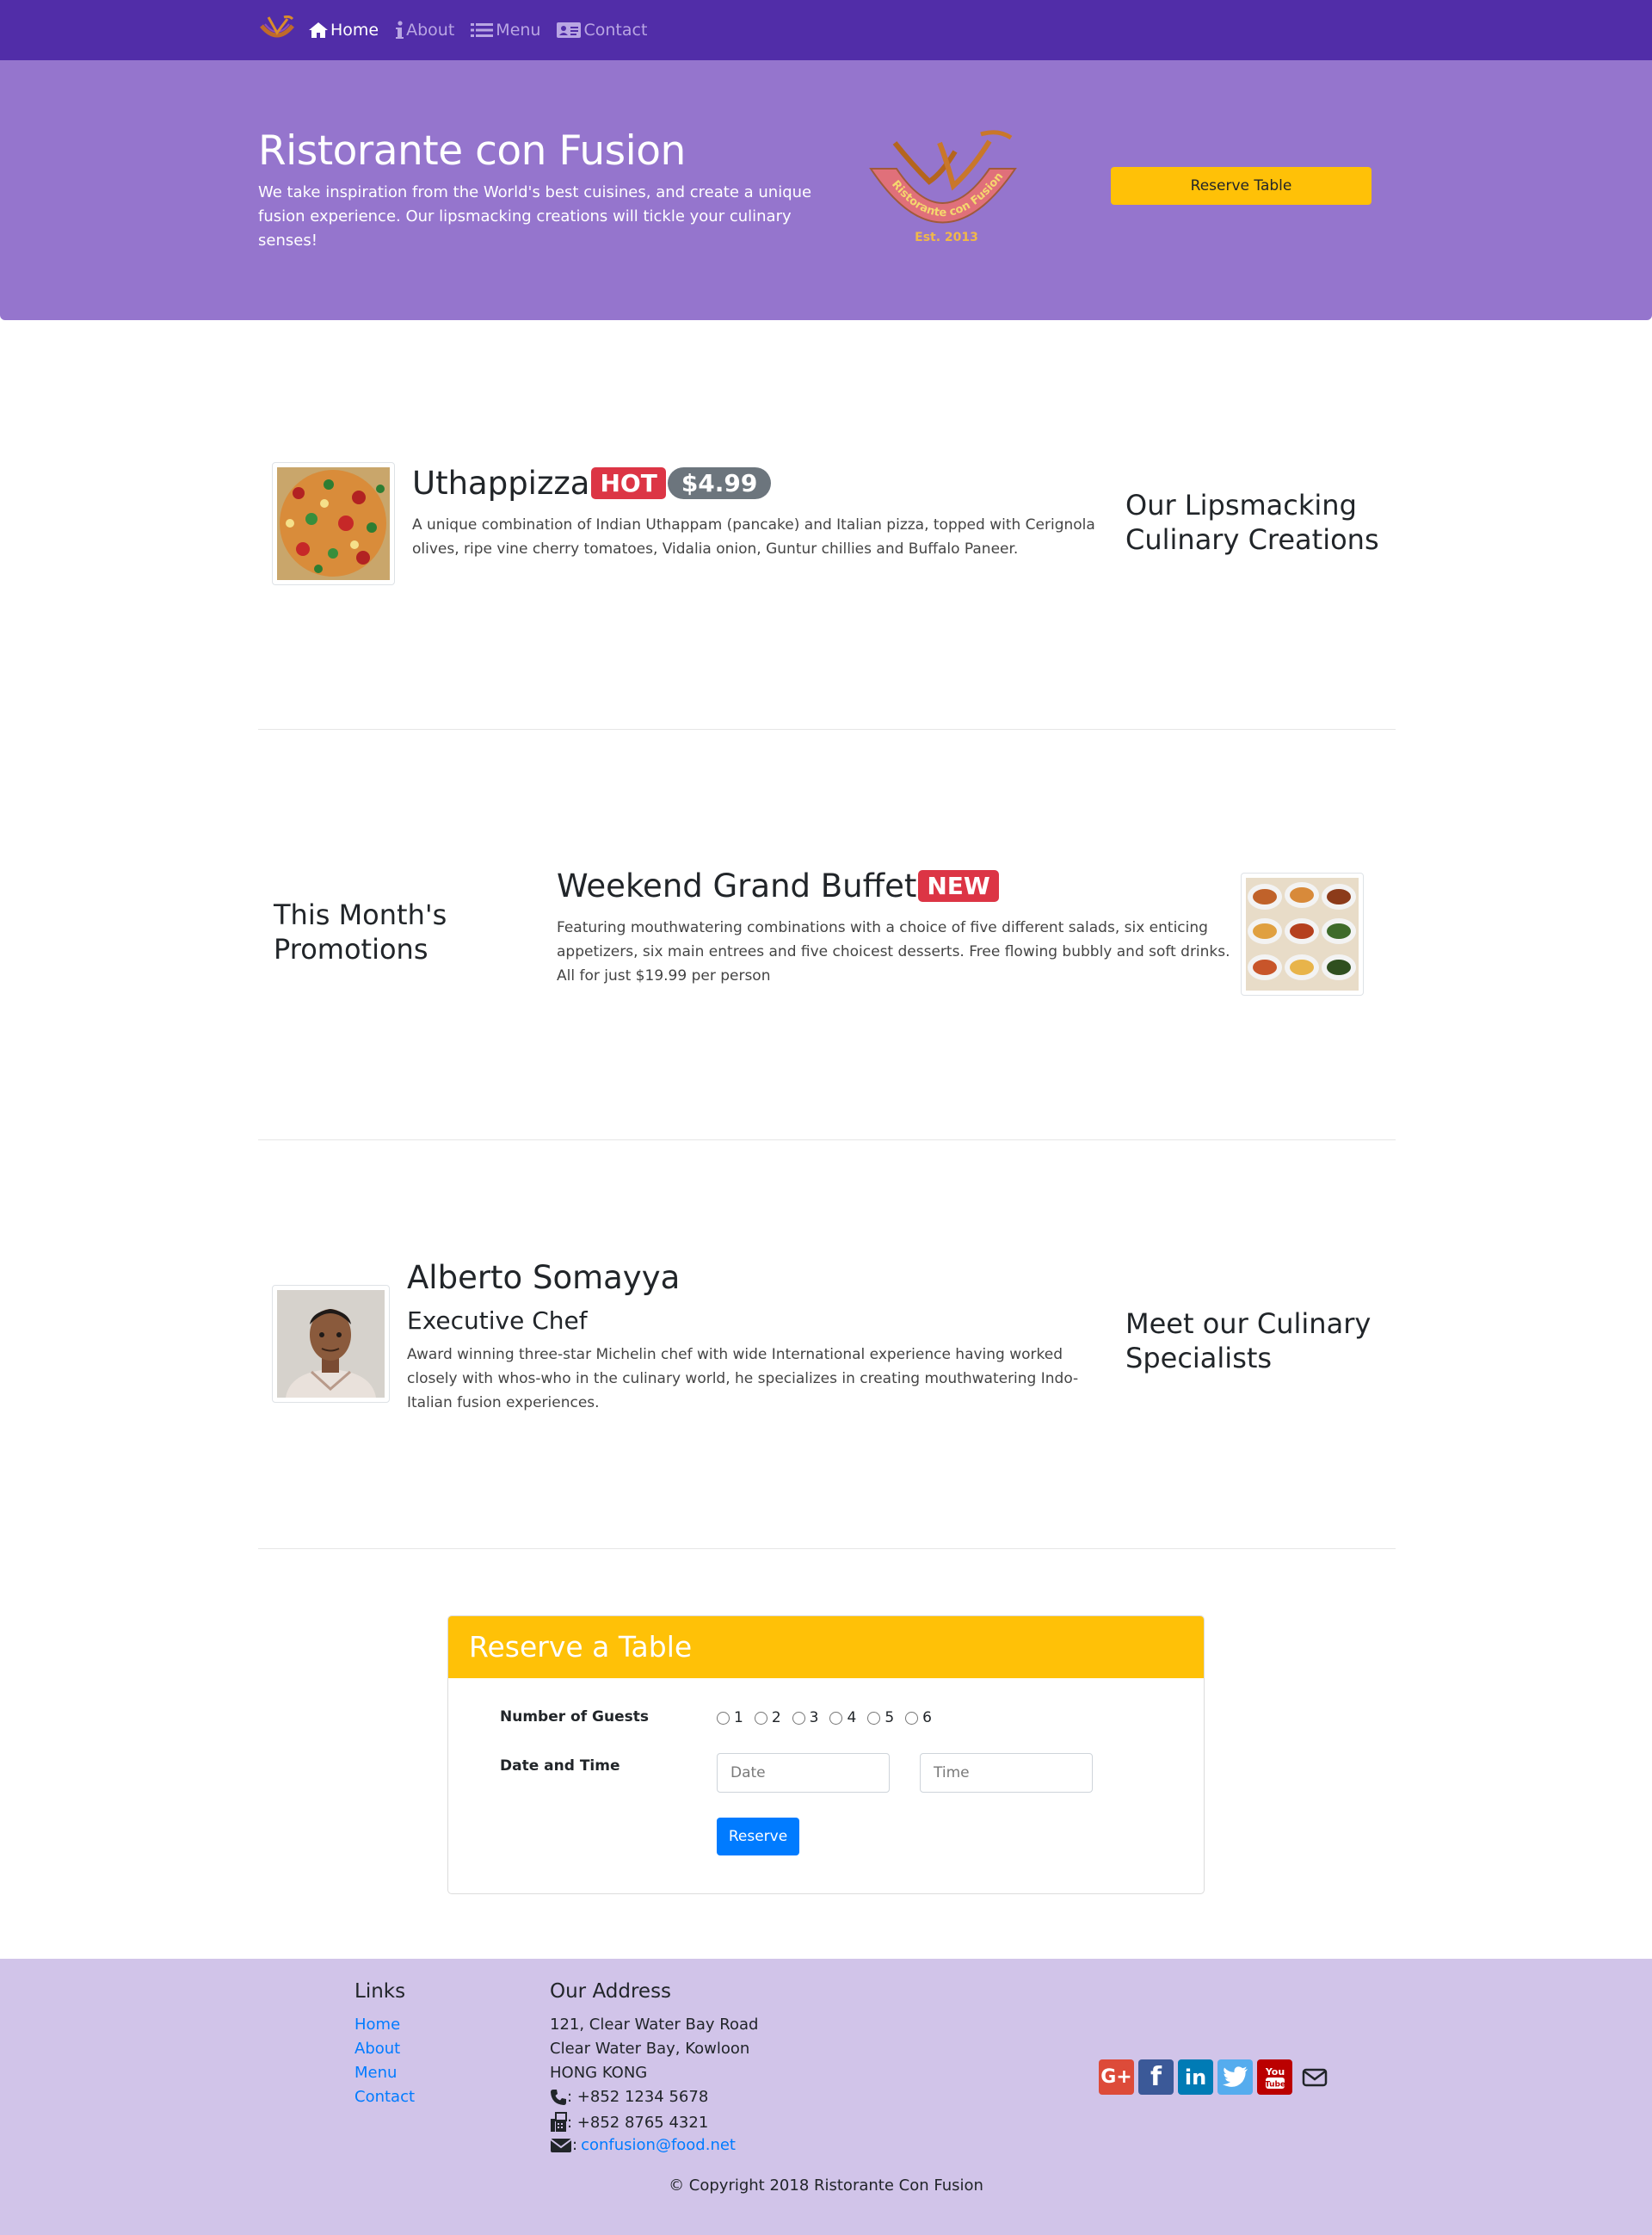 This screenshot has width=1652, height=2235. What do you see at coordinates (560, 1766) in the screenshot?
I see `datetime-label: Date and Time` at bounding box center [560, 1766].